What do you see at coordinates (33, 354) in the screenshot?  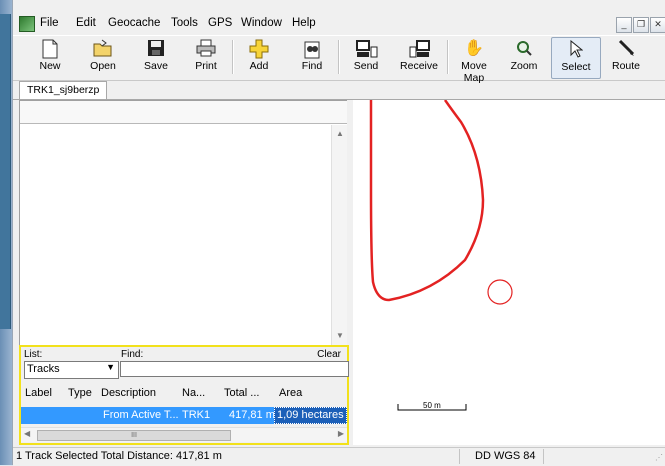 I see `list-label: List:` at bounding box center [33, 354].